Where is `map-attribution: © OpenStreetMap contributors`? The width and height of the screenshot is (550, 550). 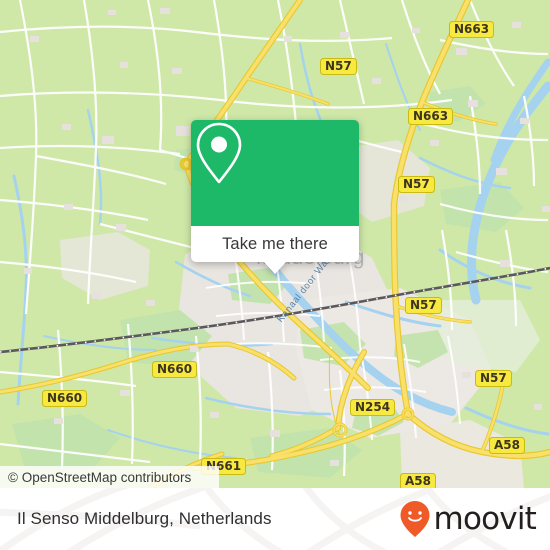 map-attribution: © OpenStreetMap contributors is located at coordinates (110, 477).